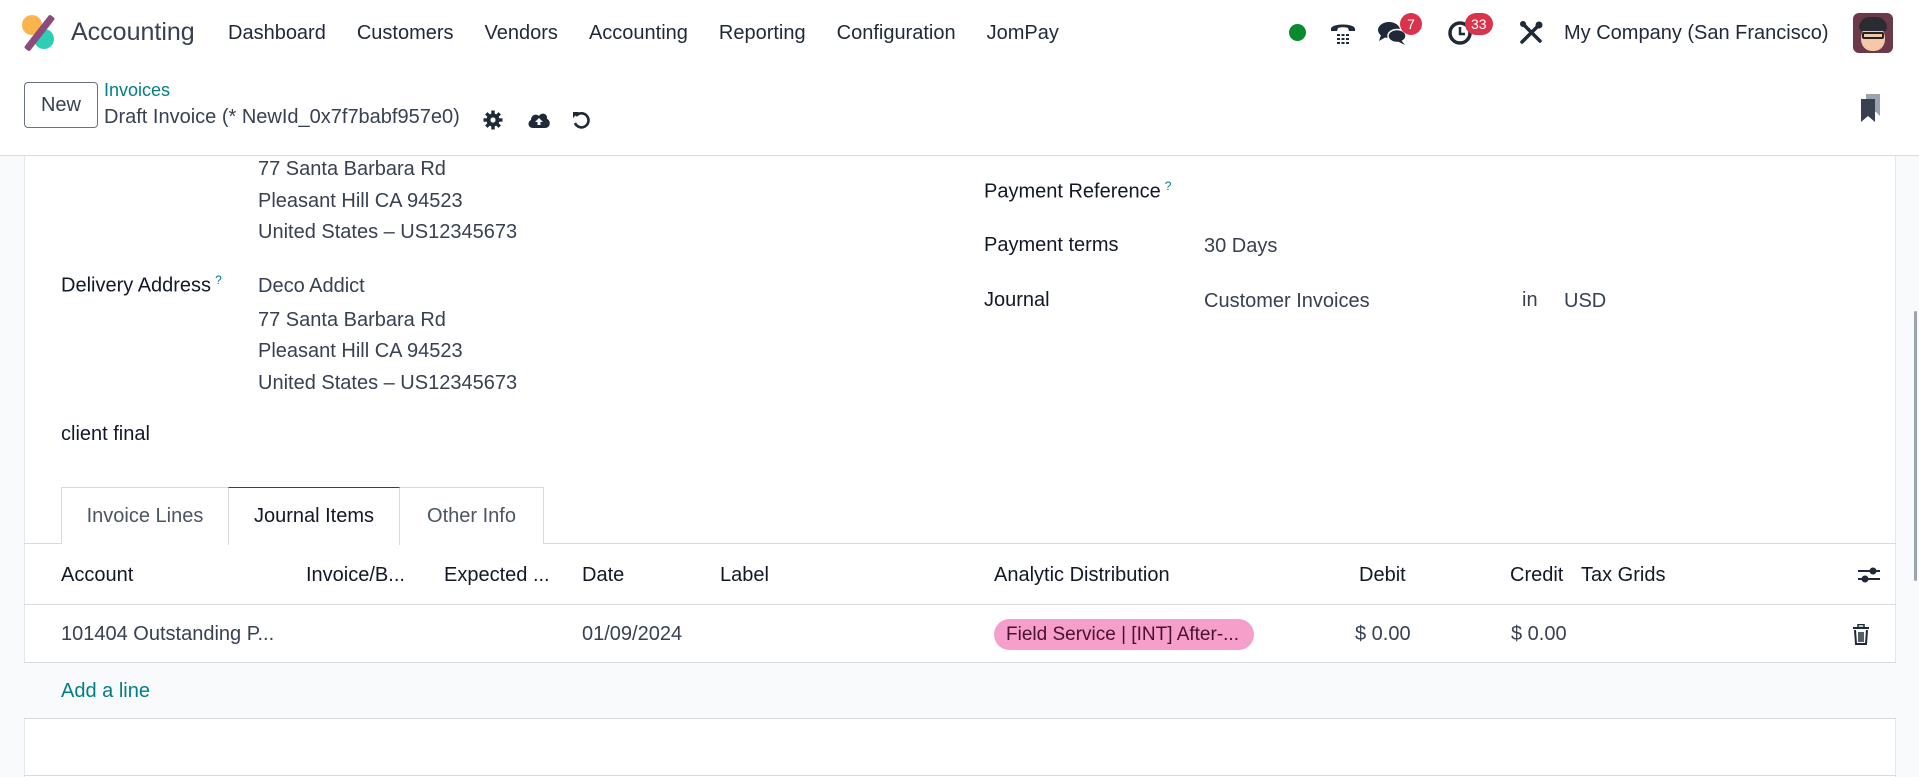 This screenshot has width=1919, height=777. What do you see at coordinates (1343, 33) in the screenshot?
I see `phone-icon` at bounding box center [1343, 33].